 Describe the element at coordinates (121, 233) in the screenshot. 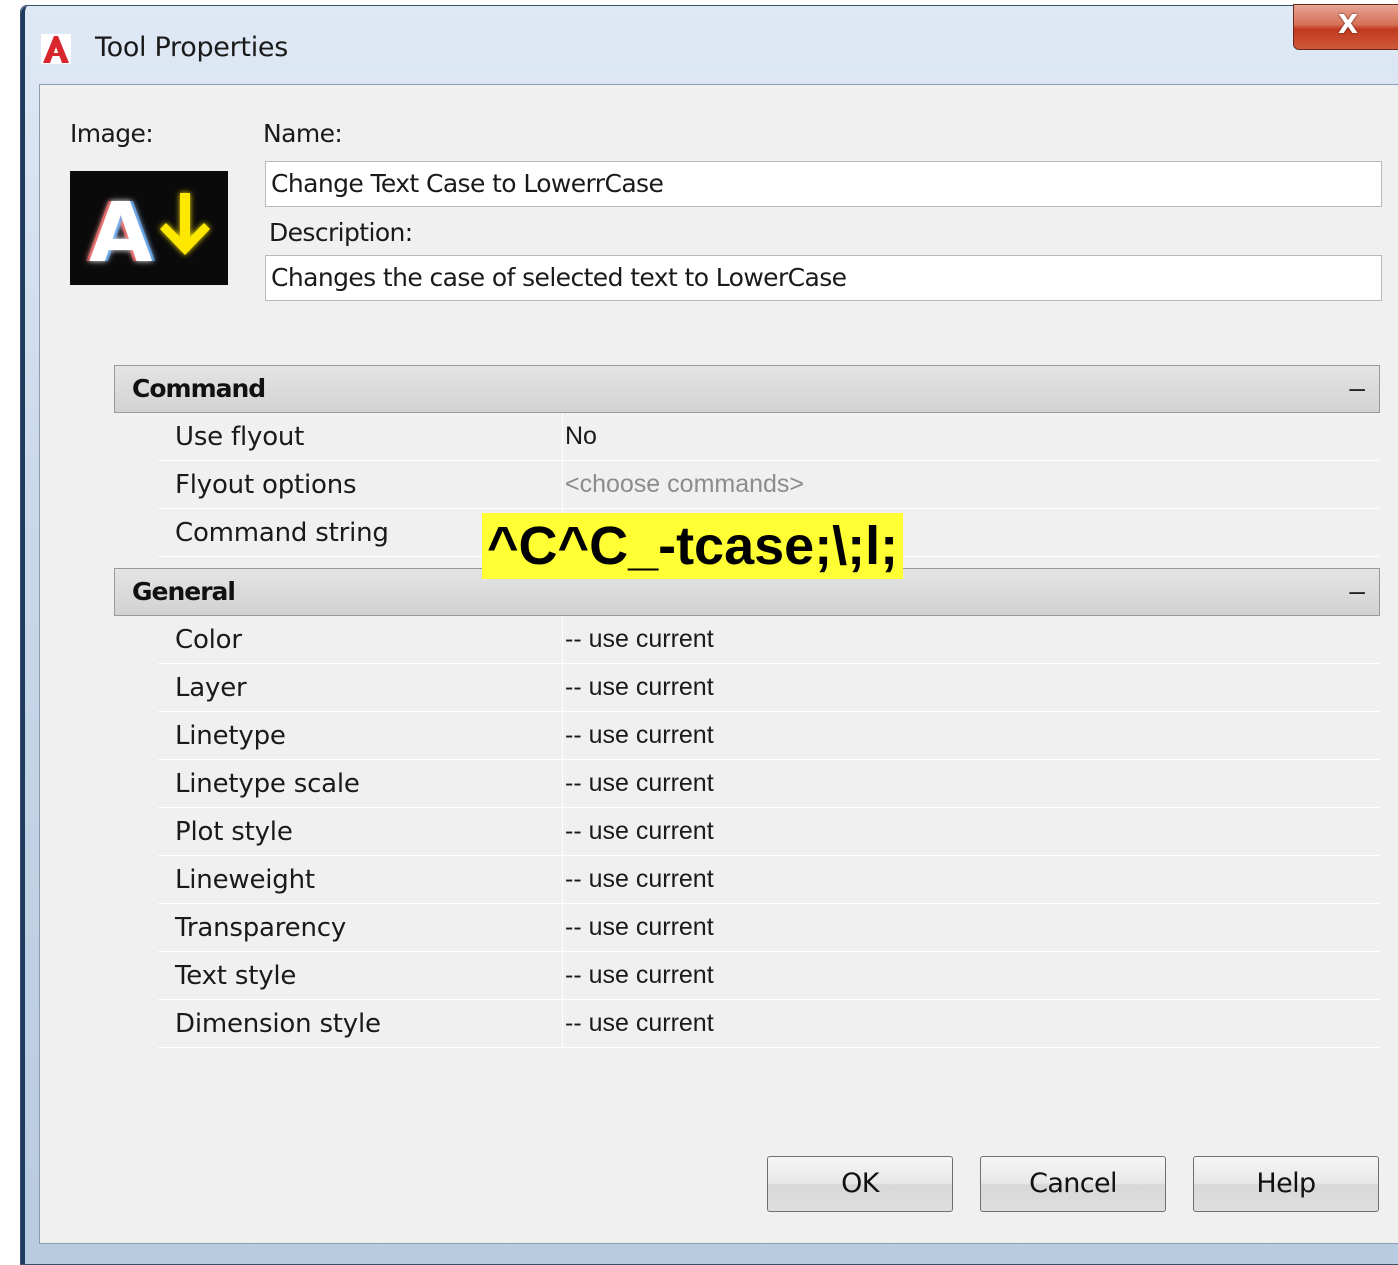

I see `svg-text: A` at that location.